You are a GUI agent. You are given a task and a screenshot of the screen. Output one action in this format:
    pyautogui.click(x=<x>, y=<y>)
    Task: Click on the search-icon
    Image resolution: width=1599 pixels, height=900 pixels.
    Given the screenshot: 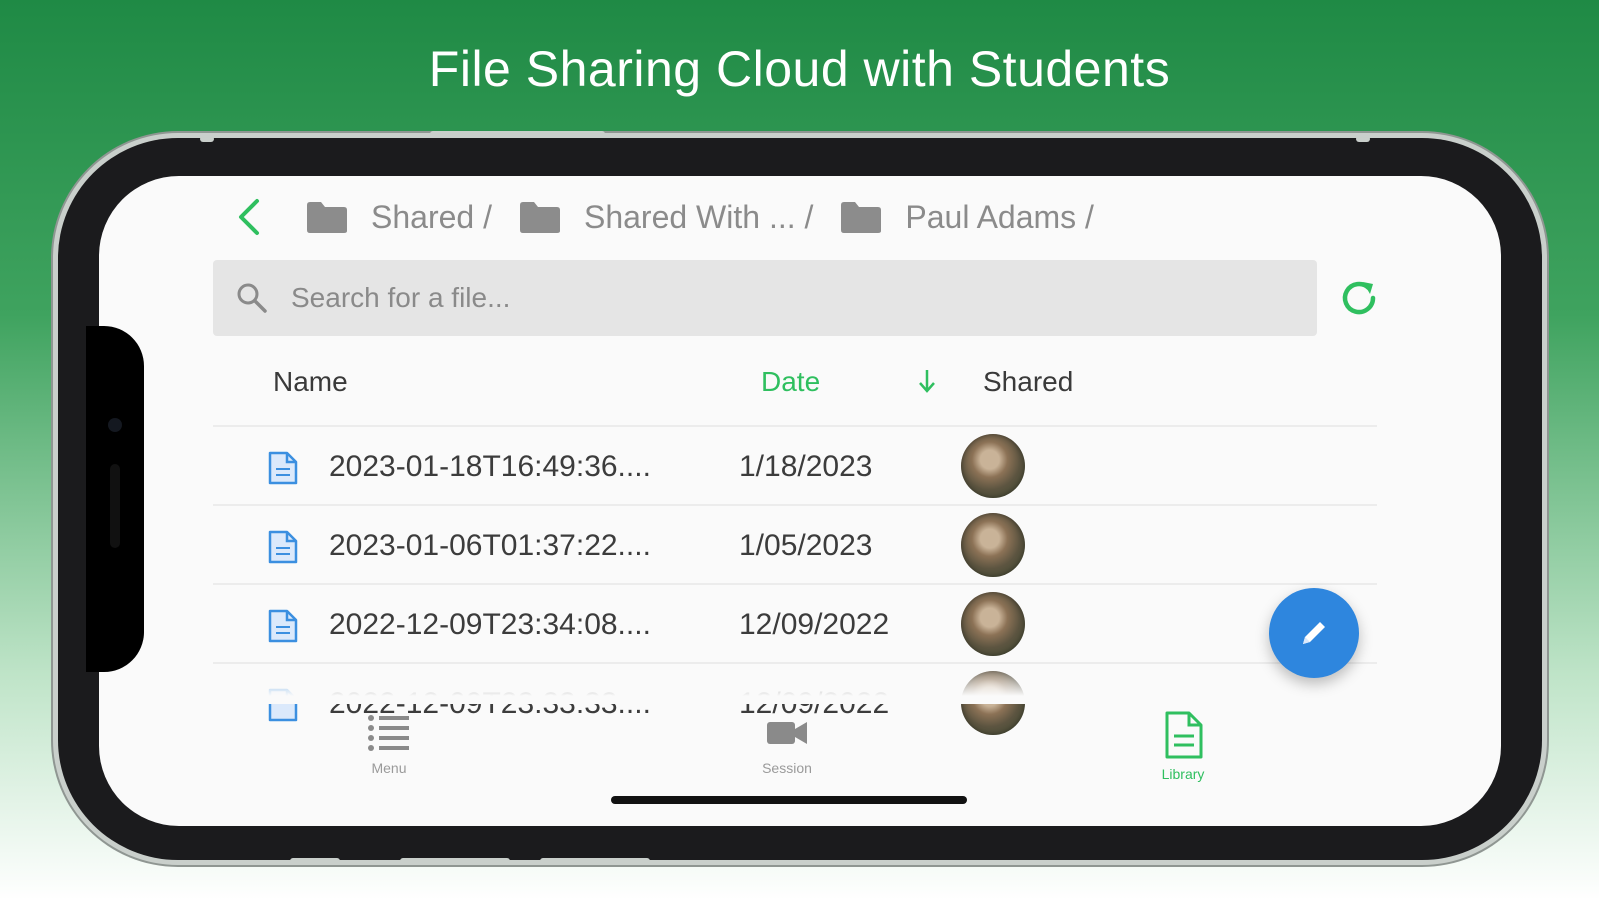 What is the action you would take?
    pyautogui.click(x=252, y=298)
    